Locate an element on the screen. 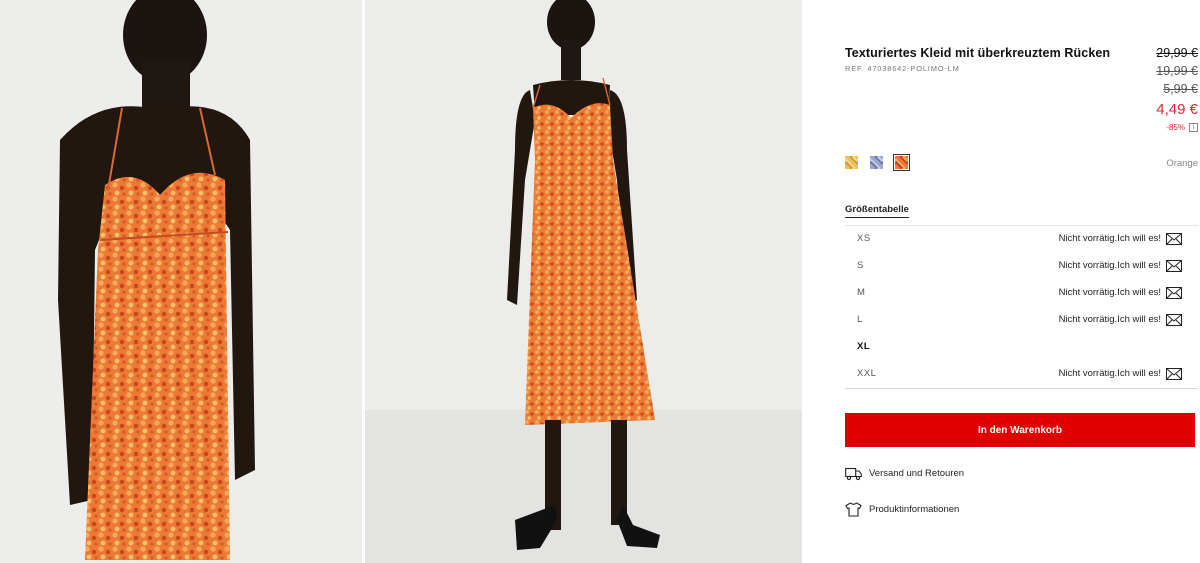 This screenshot has width=1200, height=563. product-info-label: Produktinformationen is located at coordinates (914, 509).